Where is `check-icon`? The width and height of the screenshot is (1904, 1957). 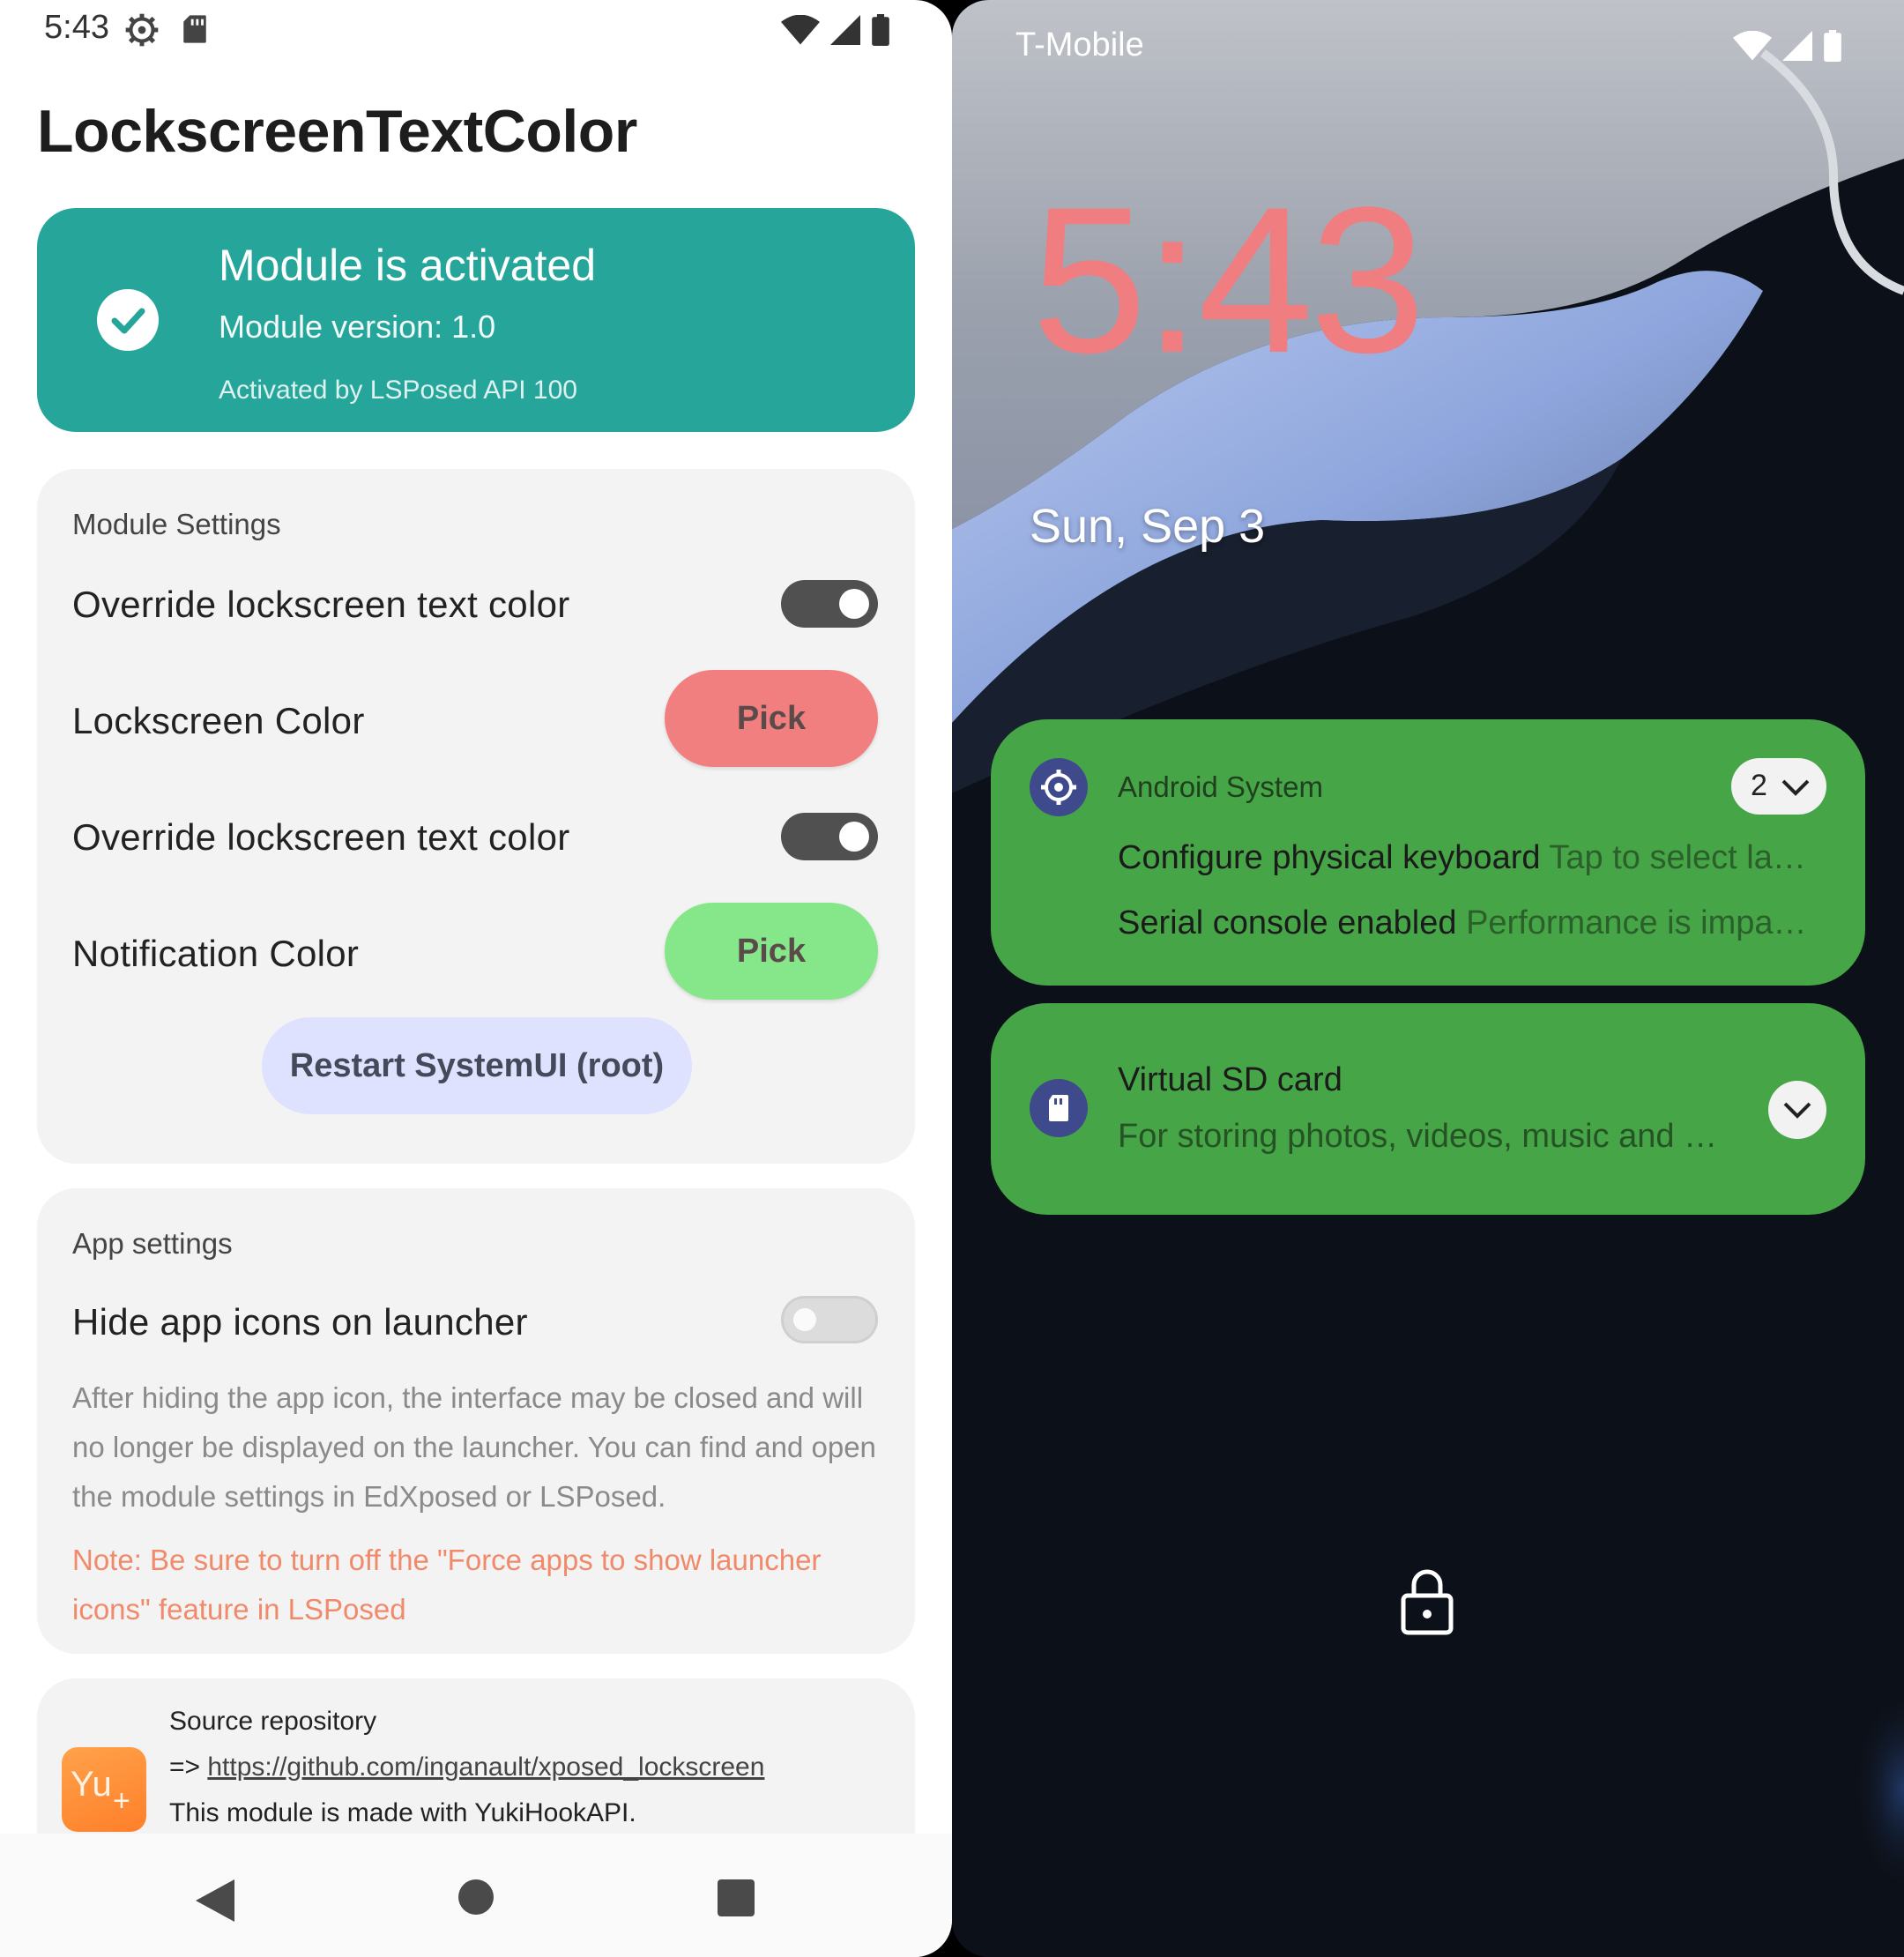 check-icon is located at coordinates (128, 320).